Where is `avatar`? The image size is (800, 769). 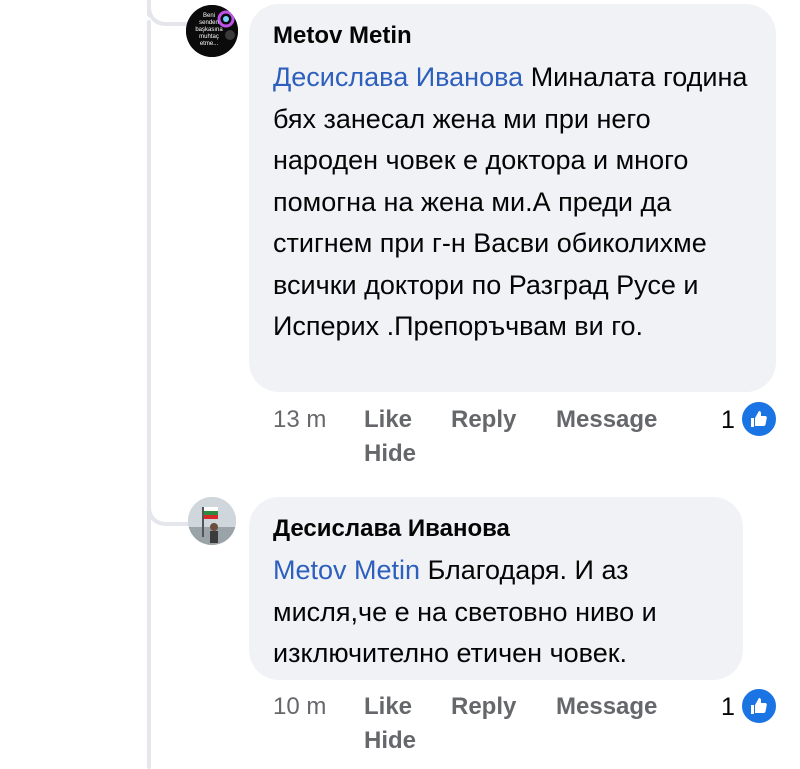 avatar is located at coordinates (212, 521).